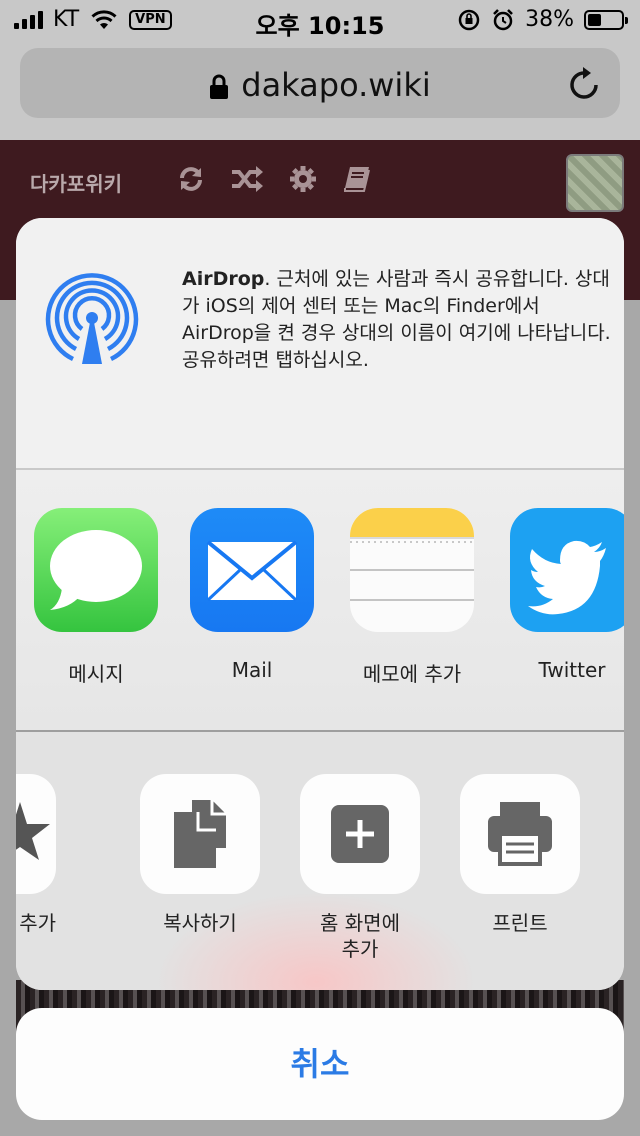 The image size is (640, 1136). I want to click on shuffle-icon, so click(247, 179).